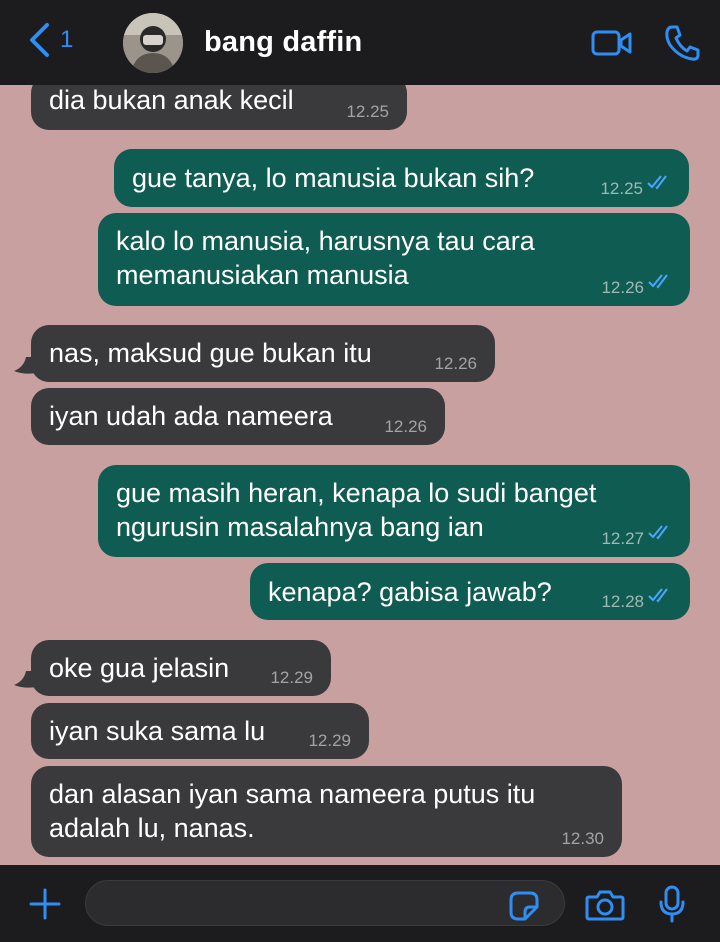  I want to click on sticker-icon, so click(524, 908).